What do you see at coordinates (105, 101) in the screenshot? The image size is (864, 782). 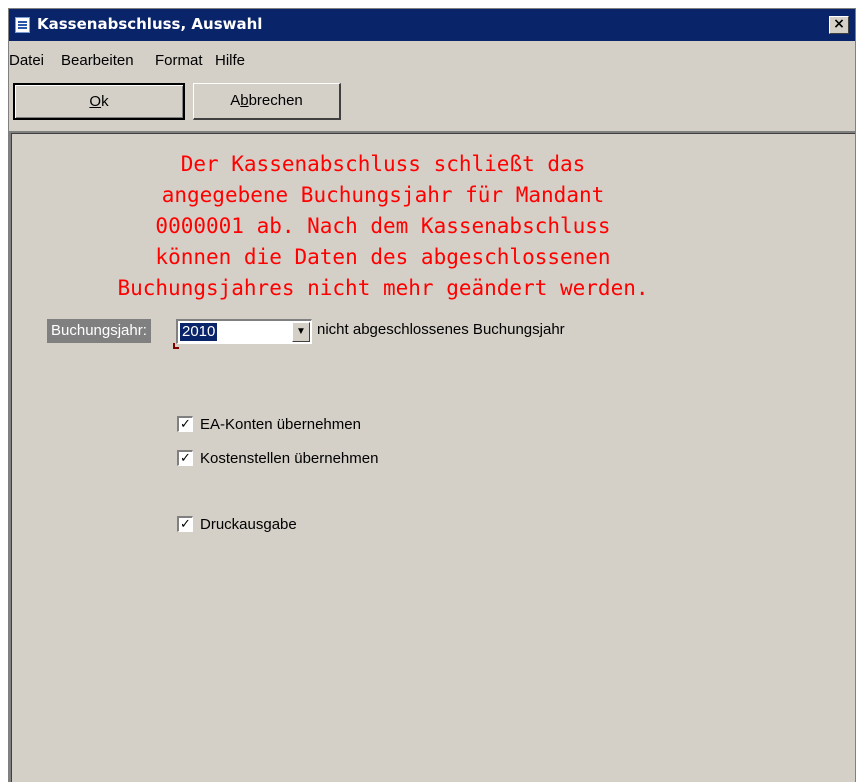 I see `ok-label: k` at bounding box center [105, 101].